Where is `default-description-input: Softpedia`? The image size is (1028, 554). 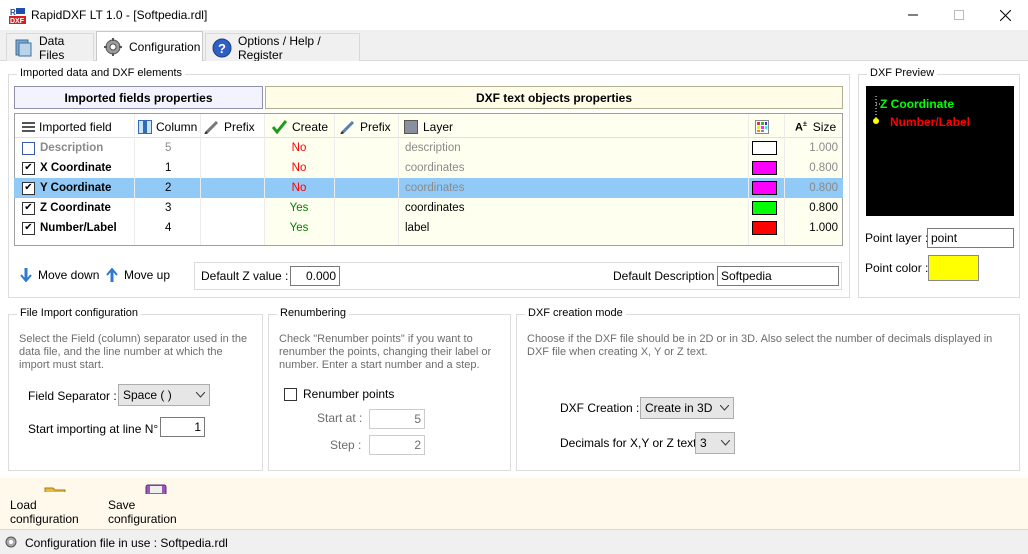 default-description-input: Softpedia is located at coordinates (778, 276).